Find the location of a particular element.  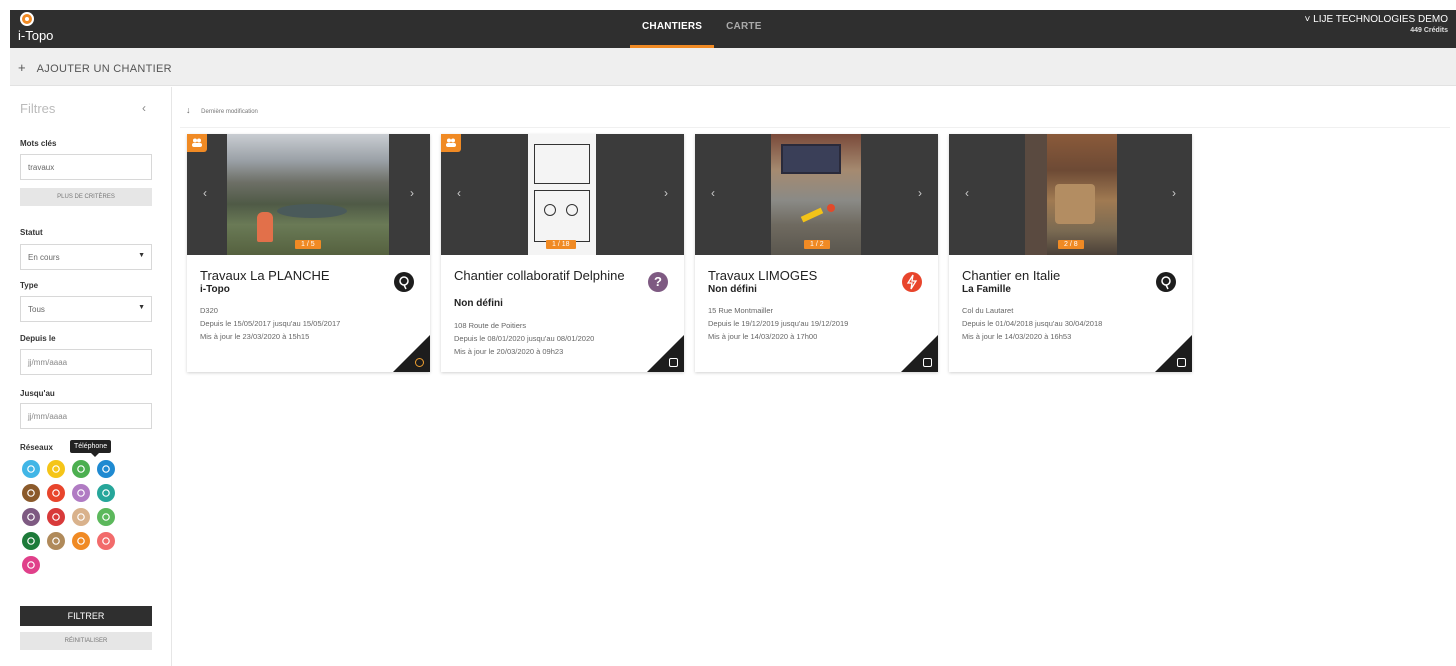

signalisation-icon is located at coordinates (56, 517).